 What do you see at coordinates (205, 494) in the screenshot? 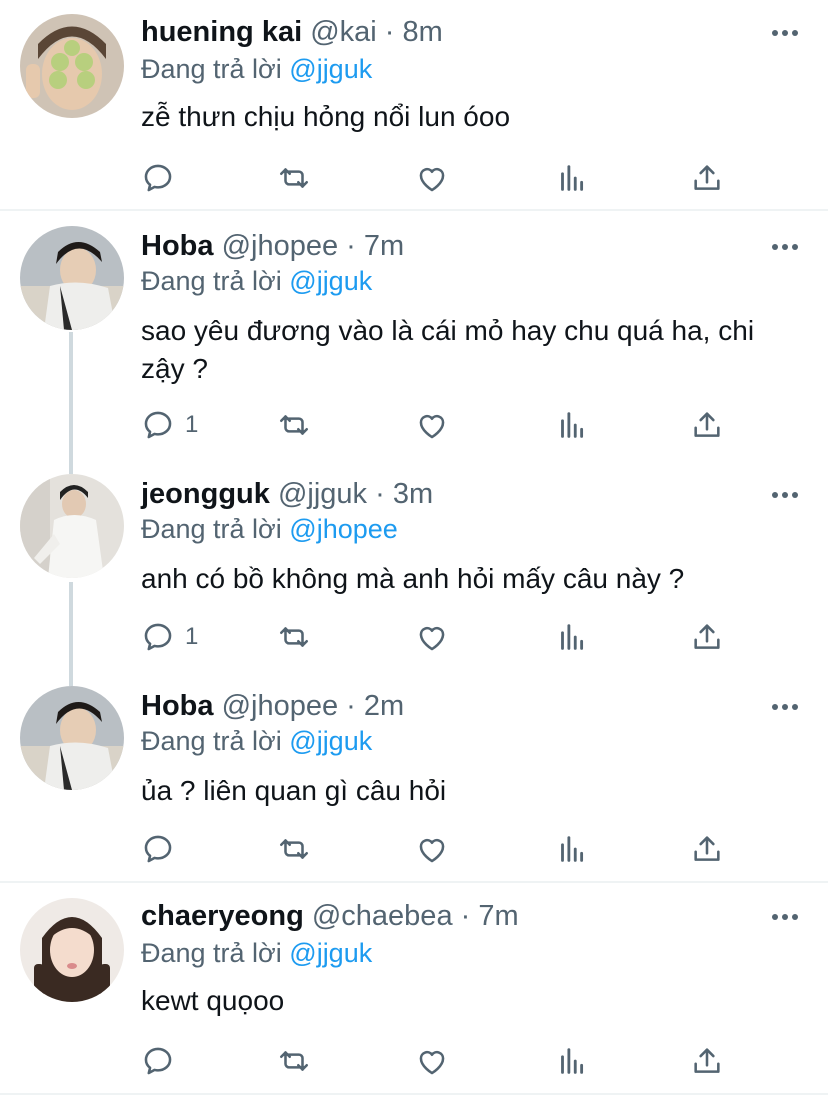
I see `author-name: jeongguk` at bounding box center [205, 494].